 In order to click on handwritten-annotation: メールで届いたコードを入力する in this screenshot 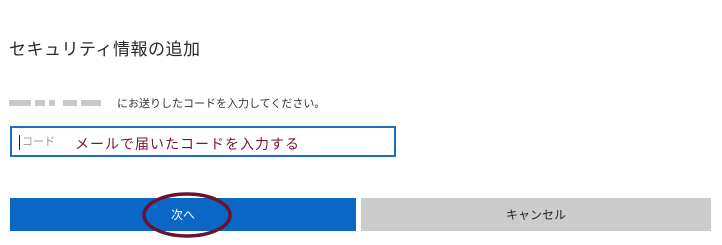, I will do `click(187, 145)`.